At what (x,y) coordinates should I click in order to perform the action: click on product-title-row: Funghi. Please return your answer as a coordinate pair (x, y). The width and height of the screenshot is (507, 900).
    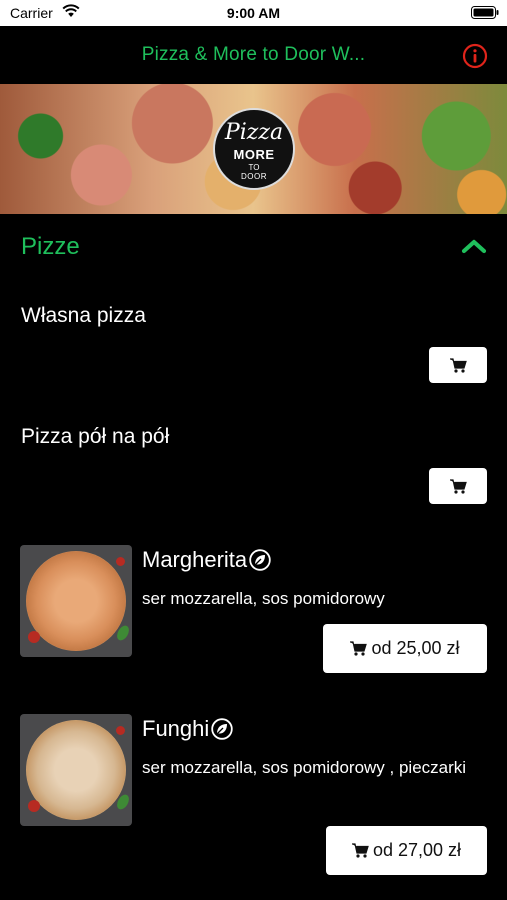
    Looking at the image, I should click on (187, 729).